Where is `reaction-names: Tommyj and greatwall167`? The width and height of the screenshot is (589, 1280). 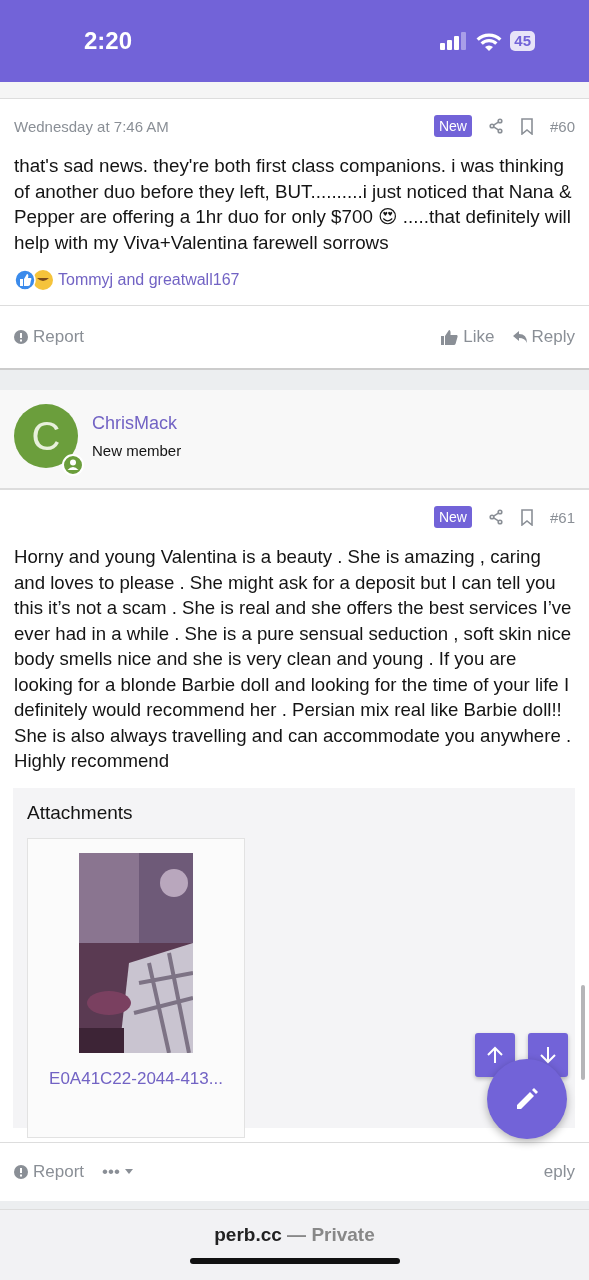
reaction-names: Tommyj and greatwall167 is located at coordinates (149, 280).